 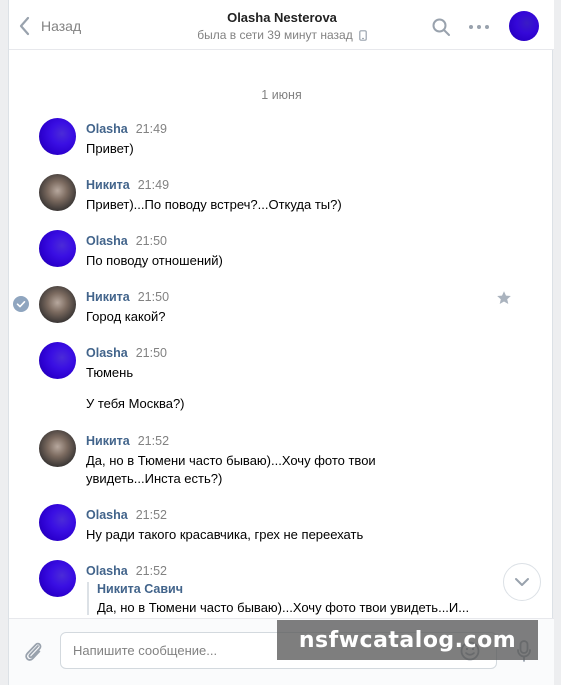 What do you see at coordinates (292, 589) in the screenshot?
I see `quote-author: Никита Савич` at bounding box center [292, 589].